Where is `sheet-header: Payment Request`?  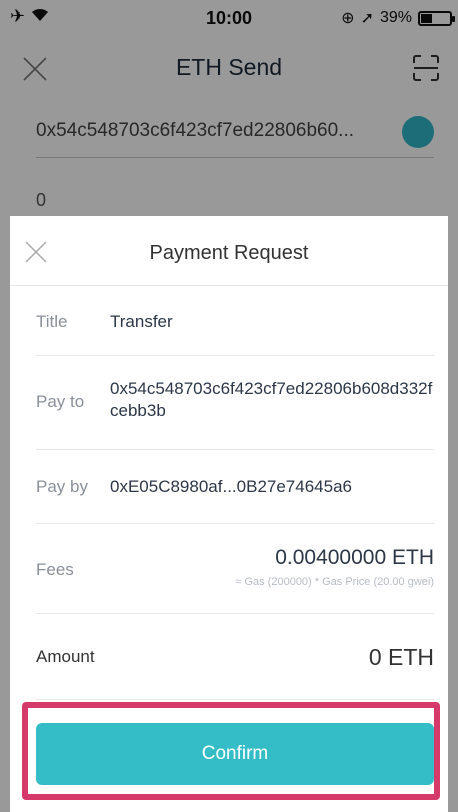
sheet-header: Payment Request is located at coordinates (229, 251).